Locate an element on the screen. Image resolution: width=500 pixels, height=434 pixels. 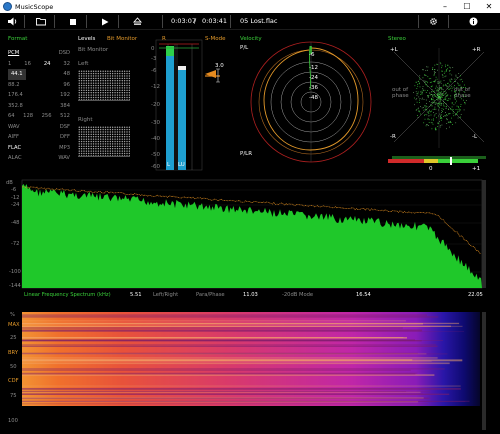
rate-176-4: 176.4 is located at coordinates (15, 95).